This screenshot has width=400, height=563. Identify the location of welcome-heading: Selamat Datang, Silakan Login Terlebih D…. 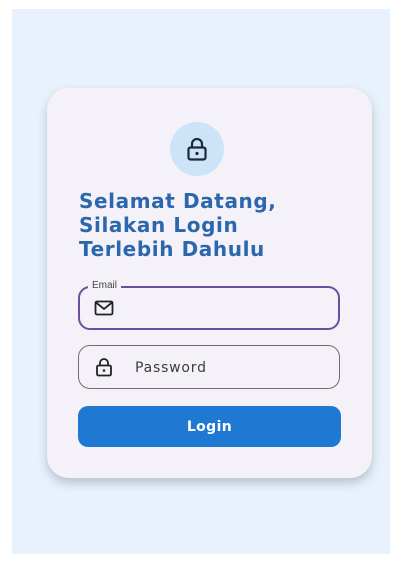
(214, 225).